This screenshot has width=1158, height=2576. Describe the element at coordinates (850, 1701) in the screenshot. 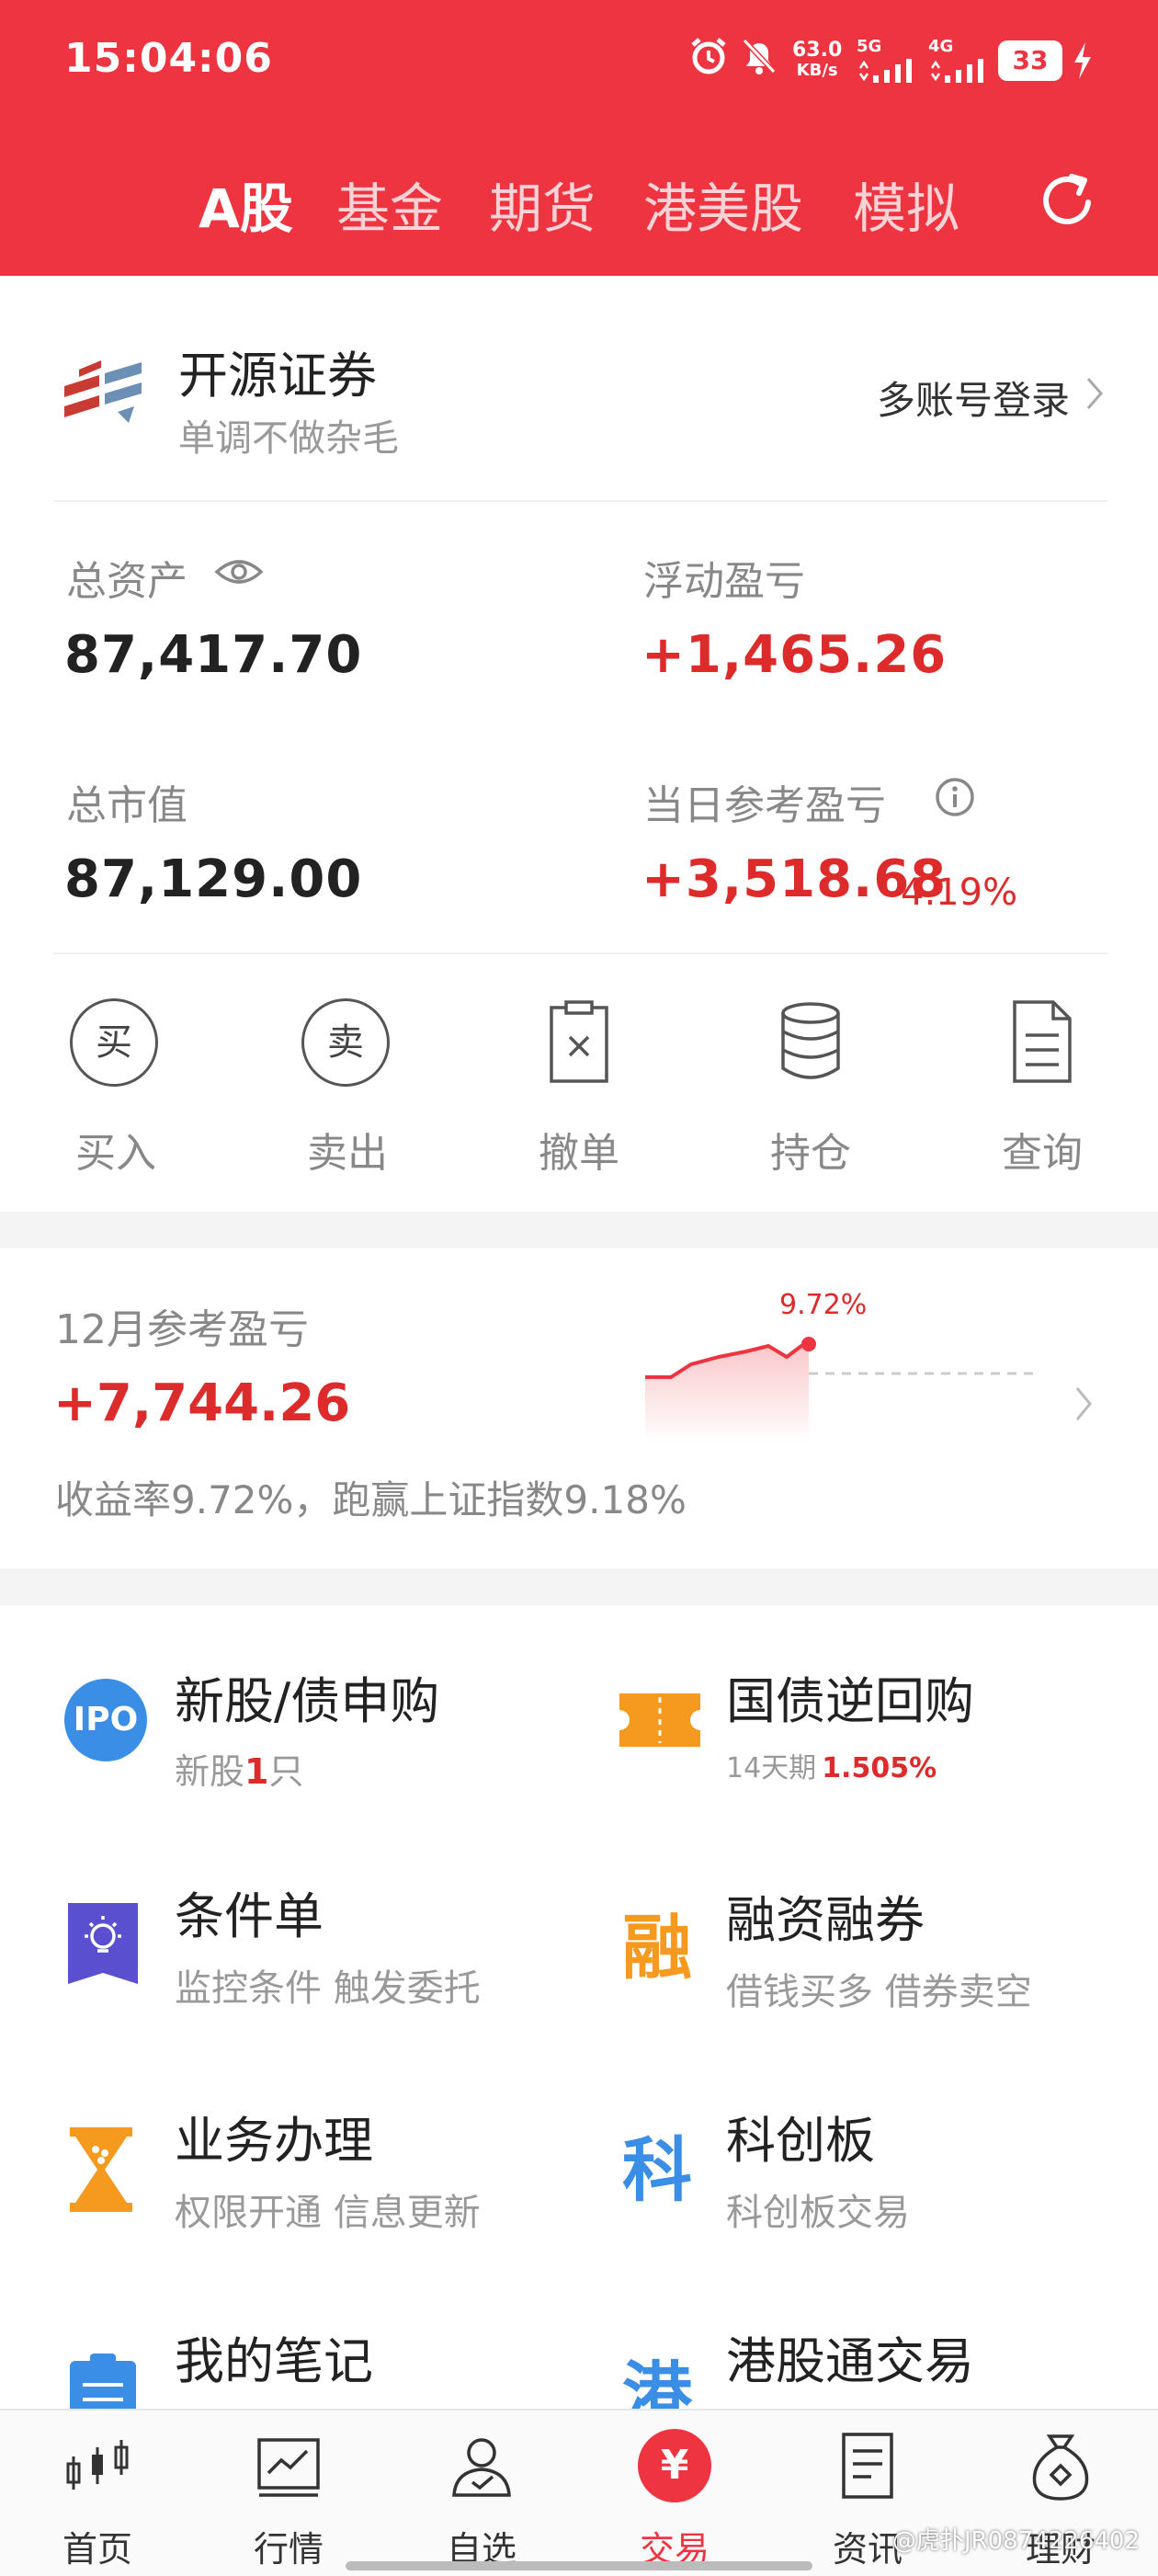

I see `reverse-repo-title: 国债逆回购` at that location.